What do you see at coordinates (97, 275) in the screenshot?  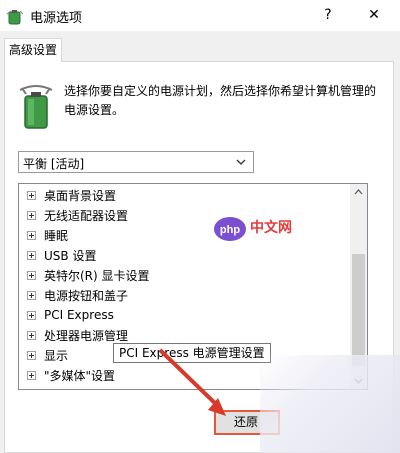 I see `tree-item-label: 英特尔(R) 显卡设置` at bounding box center [97, 275].